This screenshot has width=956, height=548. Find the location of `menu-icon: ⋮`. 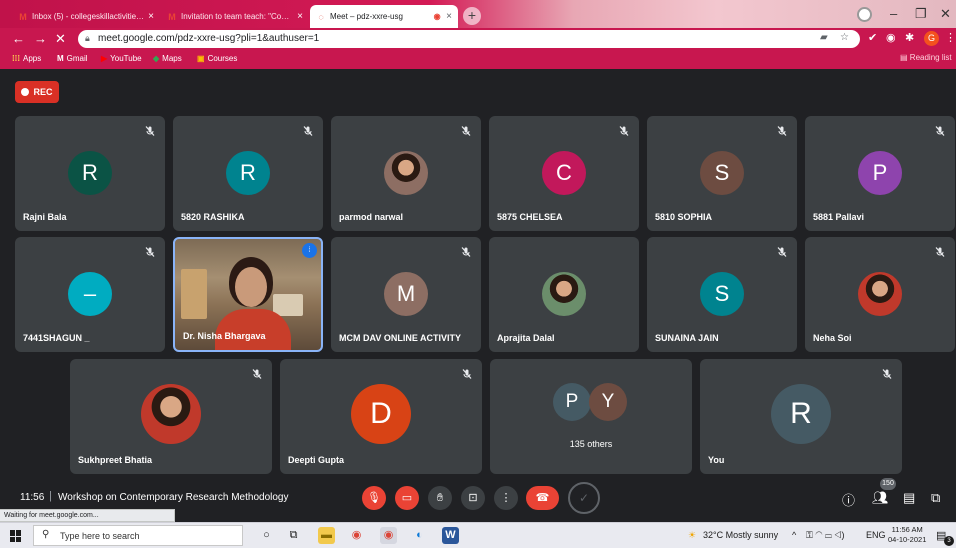

menu-icon: ⋮ is located at coordinates (950, 37).